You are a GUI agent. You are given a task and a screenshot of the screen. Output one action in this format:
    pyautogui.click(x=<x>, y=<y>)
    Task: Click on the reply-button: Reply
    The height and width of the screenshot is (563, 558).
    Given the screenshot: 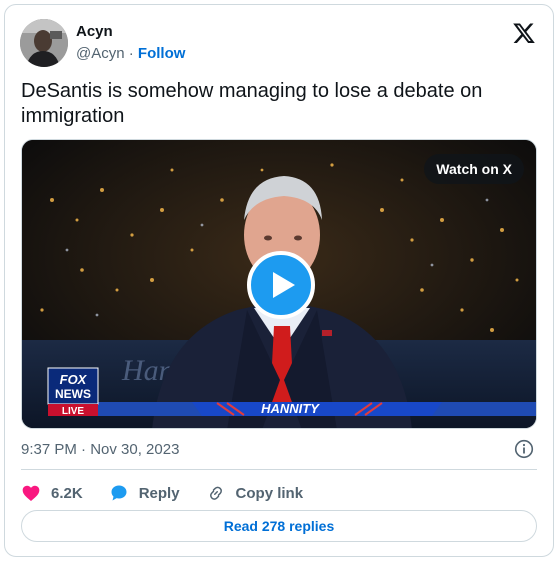 What is the action you would take?
    pyautogui.click(x=144, y=493)
    